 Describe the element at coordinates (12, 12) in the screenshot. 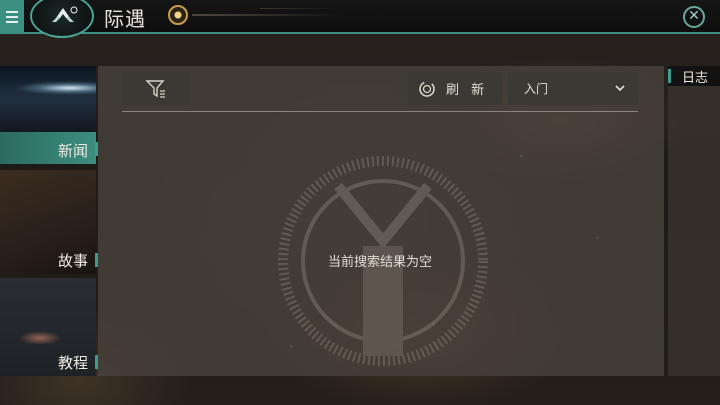

I see `hamburger-icon` at that location.